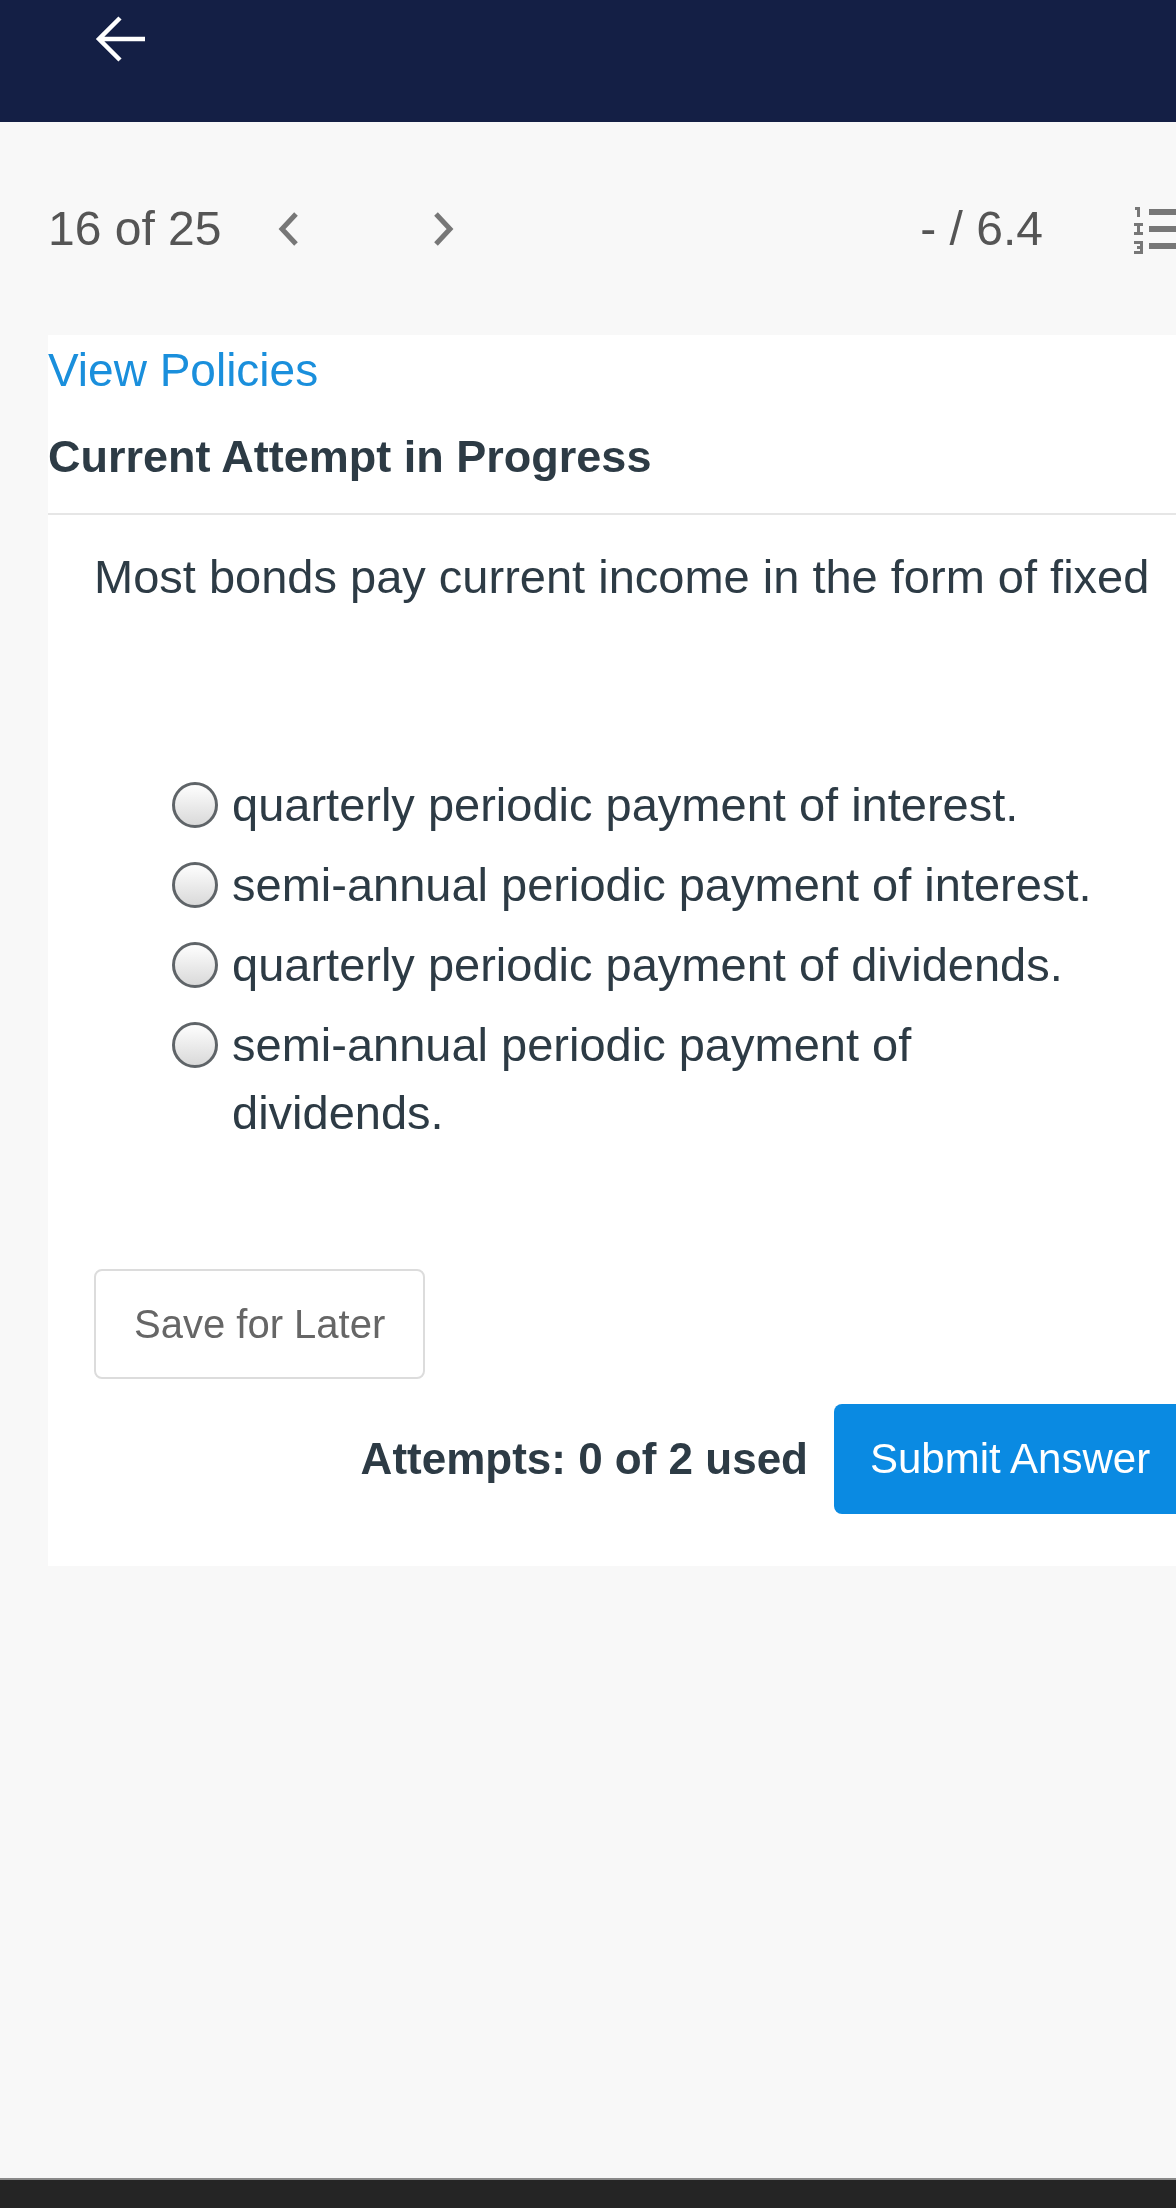 Image resolution: width=1176 pixels, height=2208 pixels. What do you see at coordinates (584, 1459) in the screenshot?
I see `attempts-counter: Attempts: 0 of 2 used` at bounding box center [584, 1459].